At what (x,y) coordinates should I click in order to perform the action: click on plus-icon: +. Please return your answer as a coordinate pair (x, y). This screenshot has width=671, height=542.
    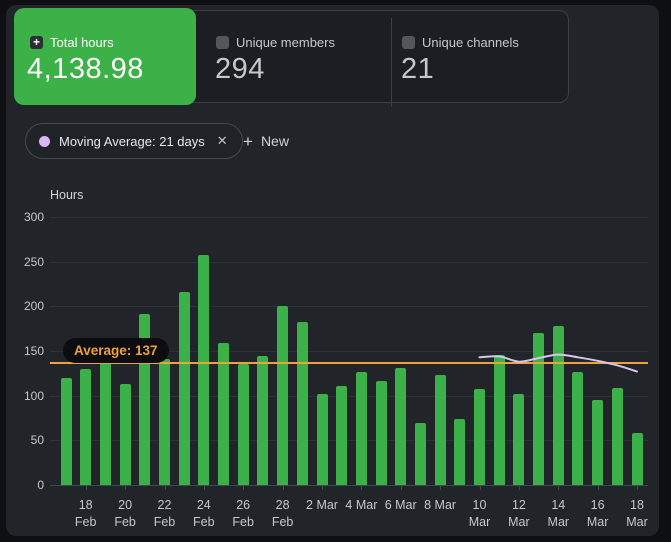
    Looking at the image, I should click on (248, 141).